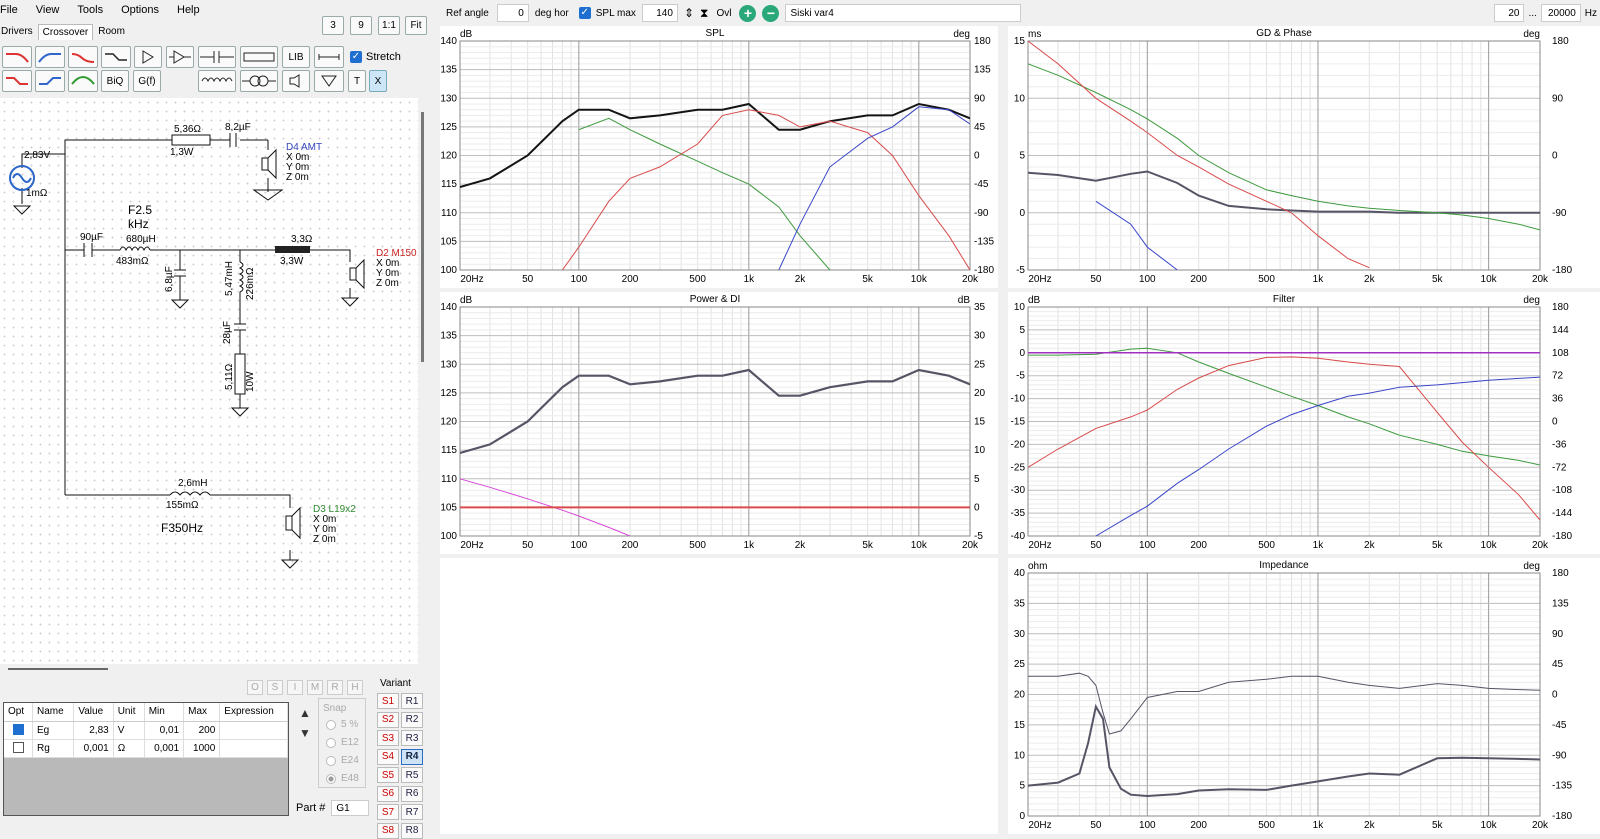  Describe the element at coordinates (50, 57) in the screenshot. I see `highpass-filter-icon` at that location.